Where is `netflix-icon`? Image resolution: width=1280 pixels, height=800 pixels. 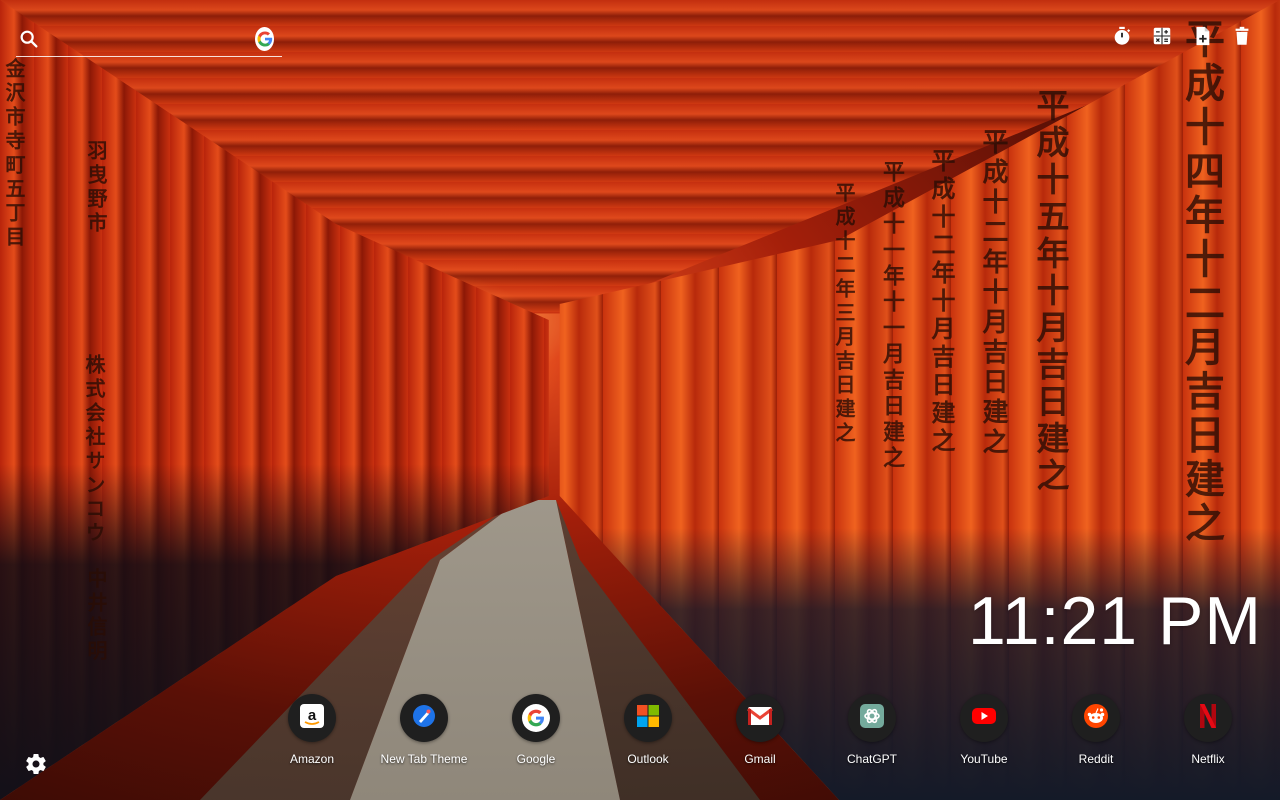
netflix-icon is located at coordinates (1208, 718).